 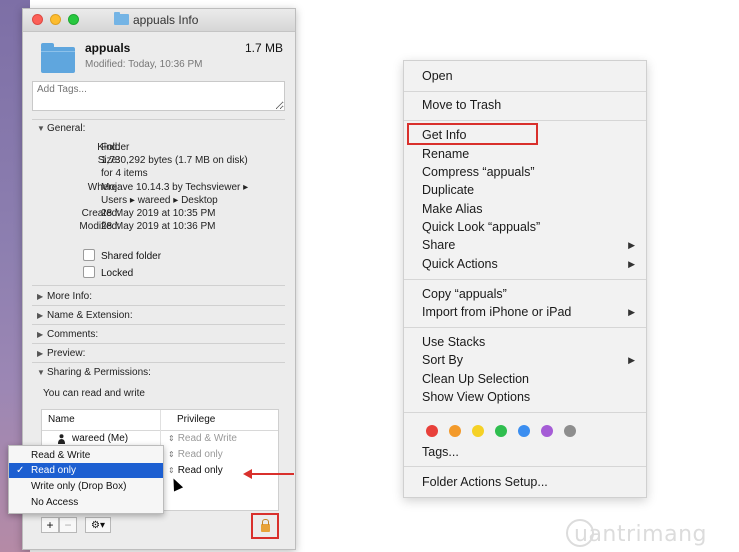 I want to click on menu-item-duplicate: Duplicate, so click(x=448, y=190).